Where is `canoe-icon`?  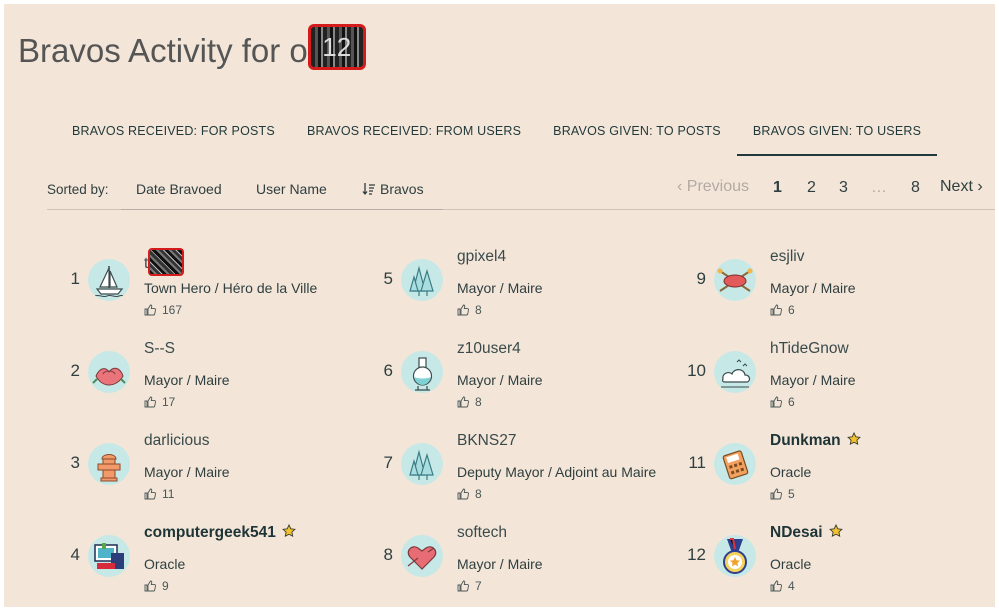
canoe-icon is located at coordinates (735, 280).